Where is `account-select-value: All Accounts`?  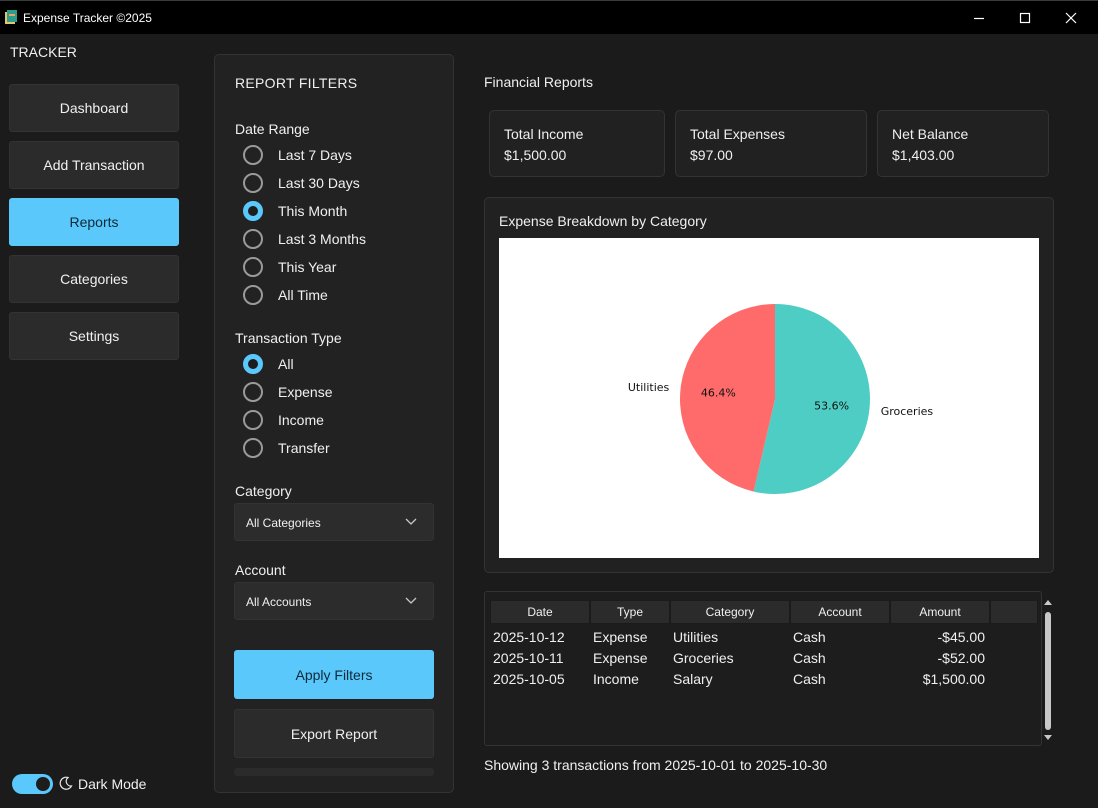 account-select-value: All Accounts is located at coordinates (279, 602).